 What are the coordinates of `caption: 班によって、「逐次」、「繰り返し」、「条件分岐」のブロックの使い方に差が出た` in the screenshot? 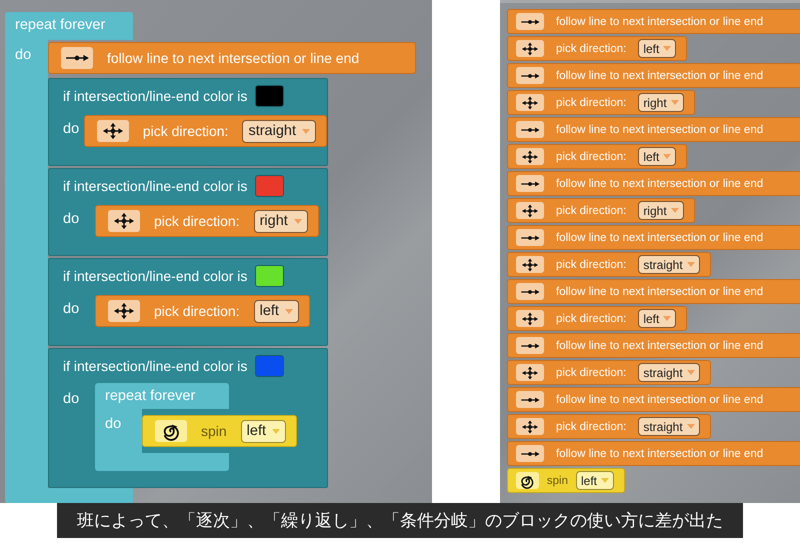 It's located at (400, 520).